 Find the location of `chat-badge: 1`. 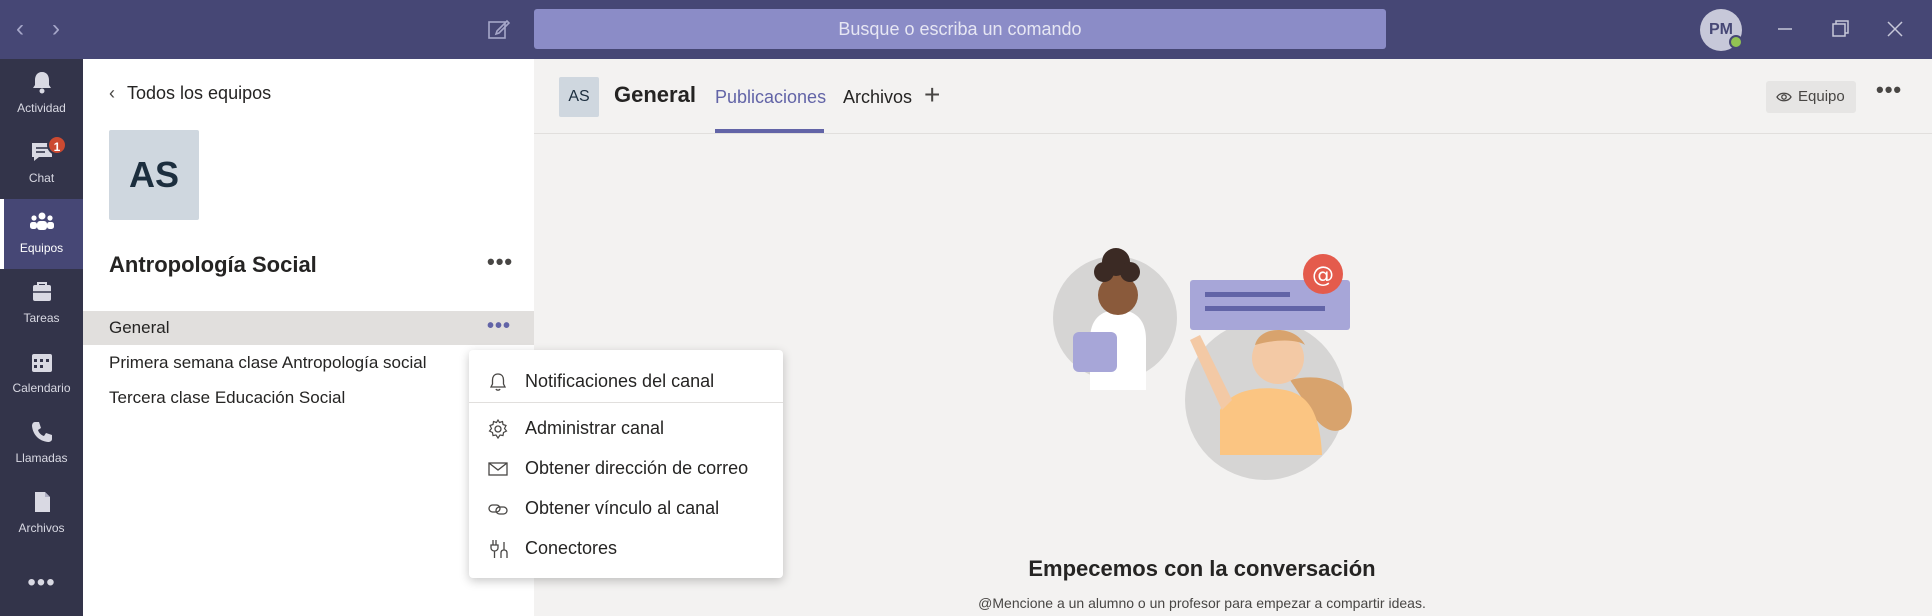

chat-badge: 1 is located at coordinates (57, 145).